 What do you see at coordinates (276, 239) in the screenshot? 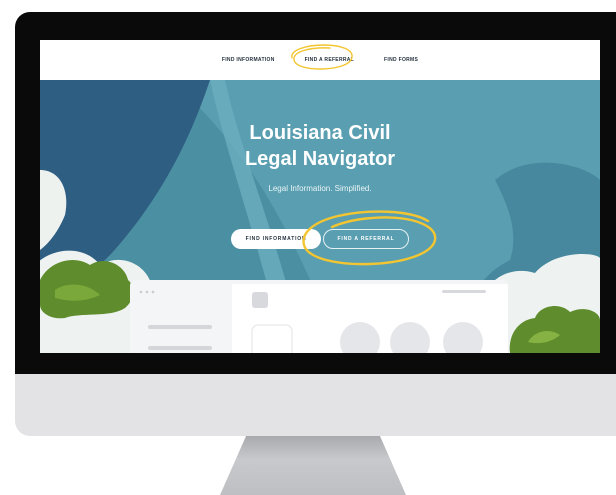
I see `find-information-button: FIND INFORMATION` at bounding box center [276, 239].